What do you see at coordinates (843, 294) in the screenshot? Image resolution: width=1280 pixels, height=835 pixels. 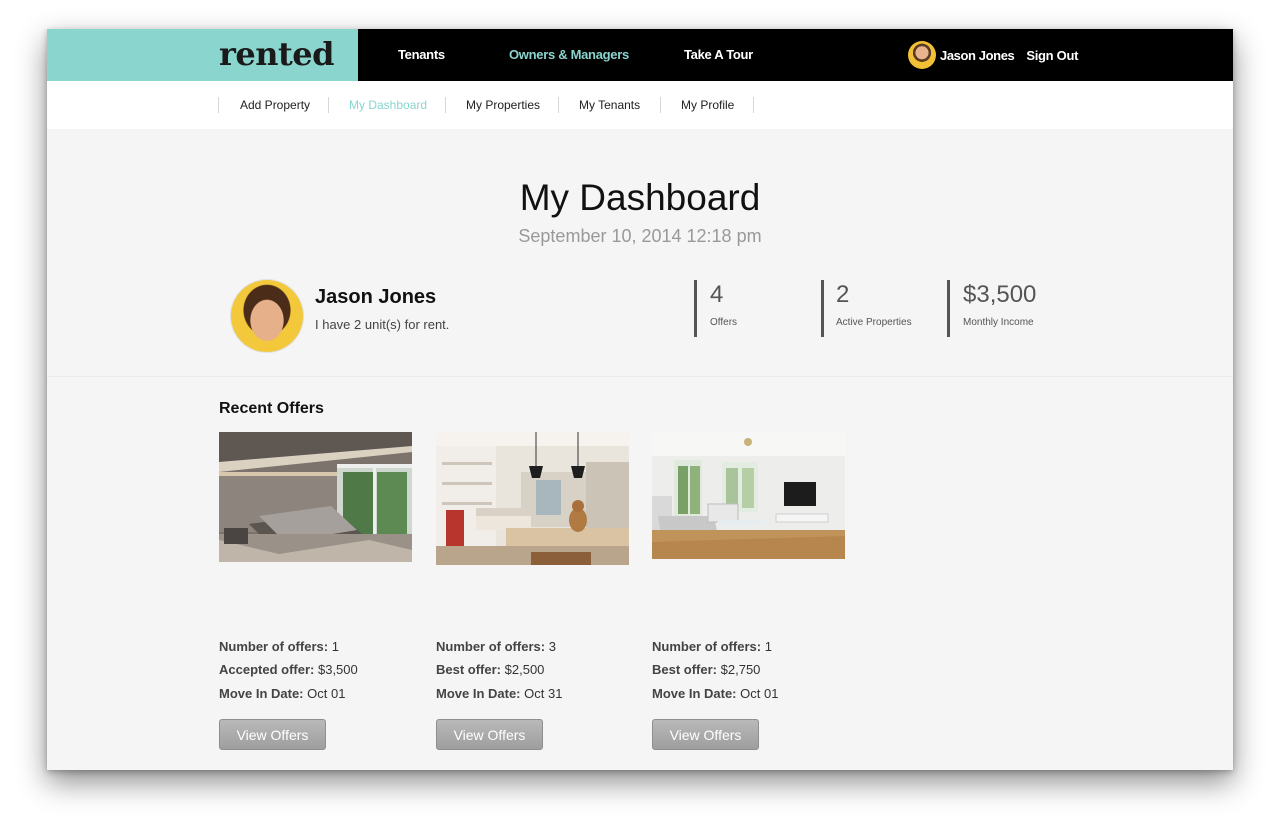 I see `stat-properties-value: 2` at bounding box center [843, 294].